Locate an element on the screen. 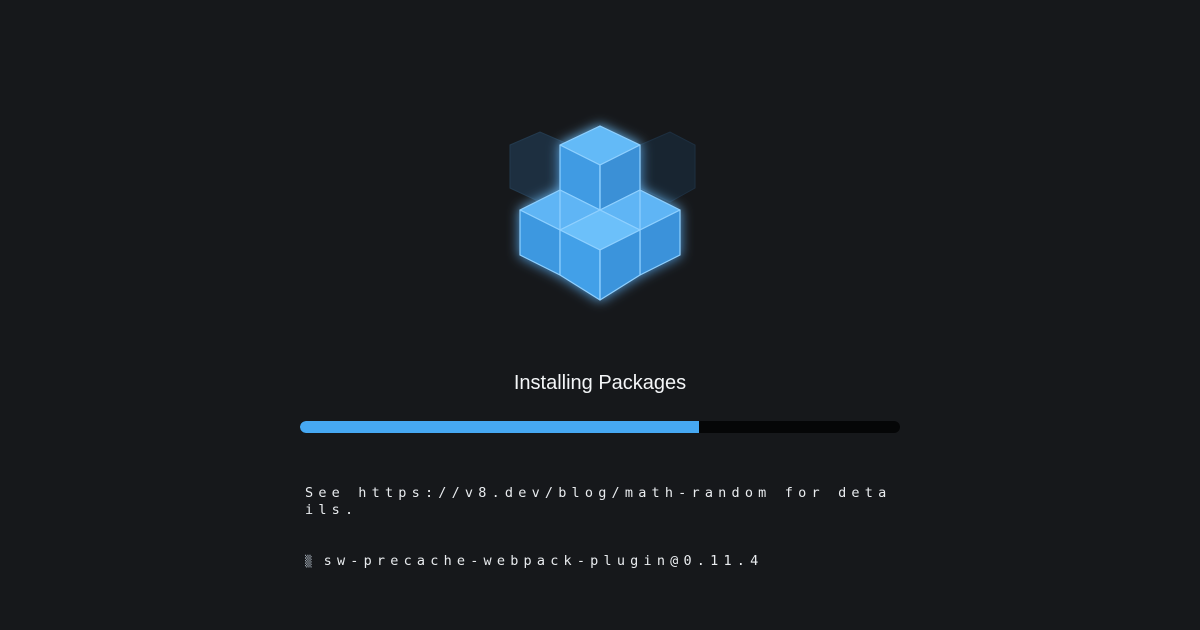 This screenshot has height=630, width=1200. package-cubes-logo is located at coordinates (600, 215).